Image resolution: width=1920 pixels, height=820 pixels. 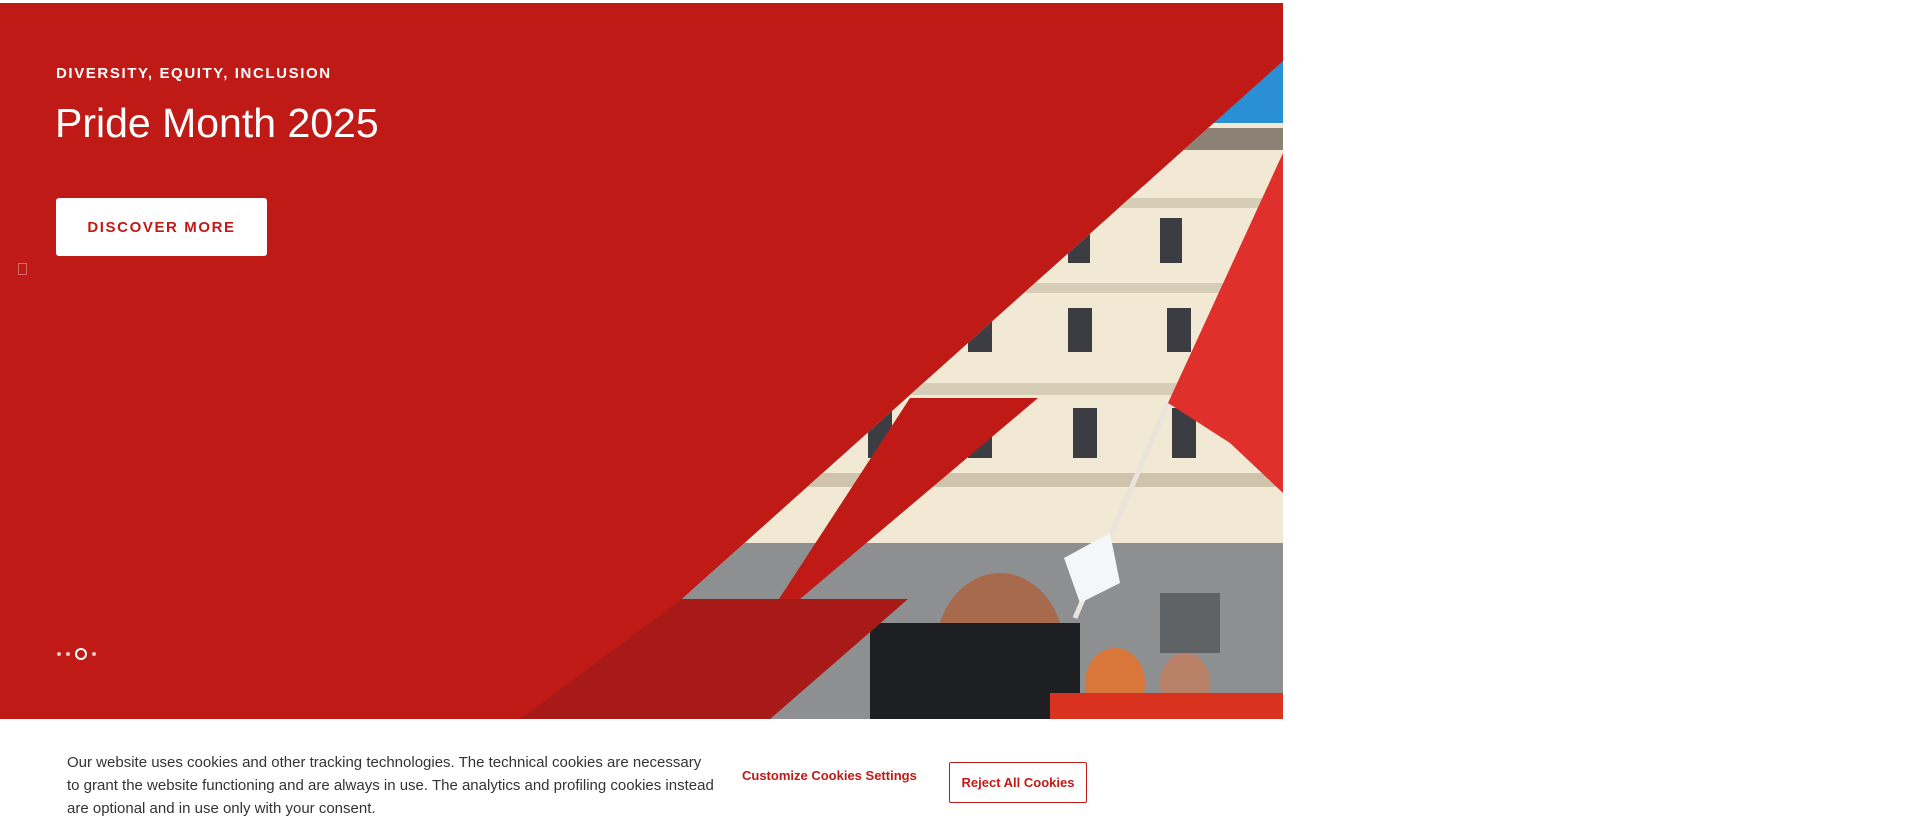 I want to click on hero-title: Pride Month 2025, so click(x=217, y=123).